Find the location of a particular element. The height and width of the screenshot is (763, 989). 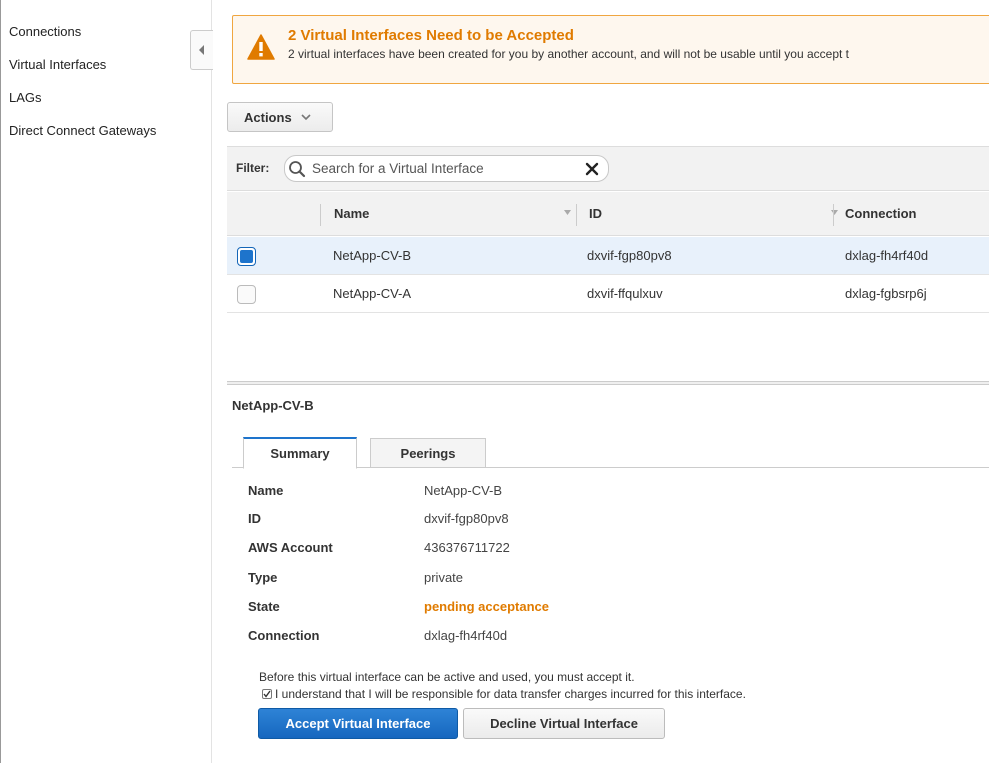

accept-virtual-interface-button: Accept Virtual Interface is located at coordinates (358, 723).